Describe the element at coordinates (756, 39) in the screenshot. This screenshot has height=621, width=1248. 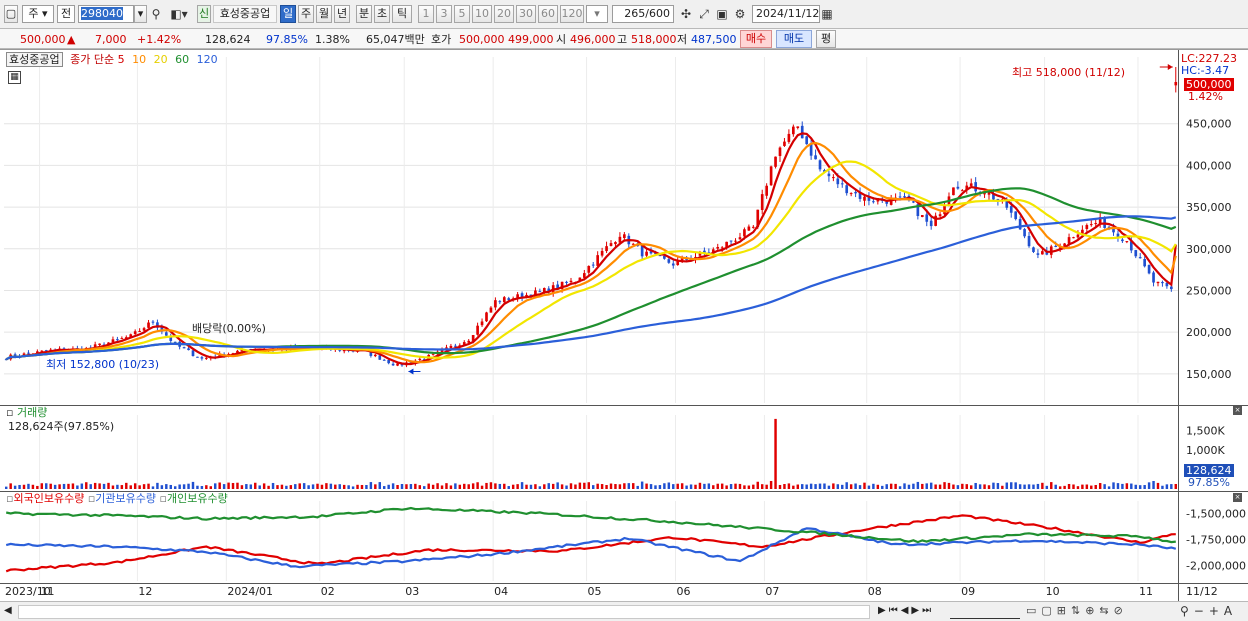
I see `buy-button: 매수` at that location.